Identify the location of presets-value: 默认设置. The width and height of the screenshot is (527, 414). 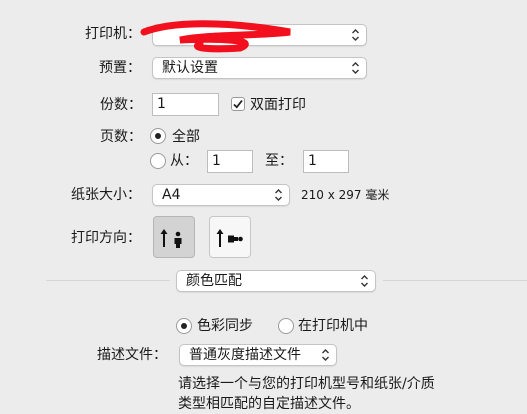
(190, 68).